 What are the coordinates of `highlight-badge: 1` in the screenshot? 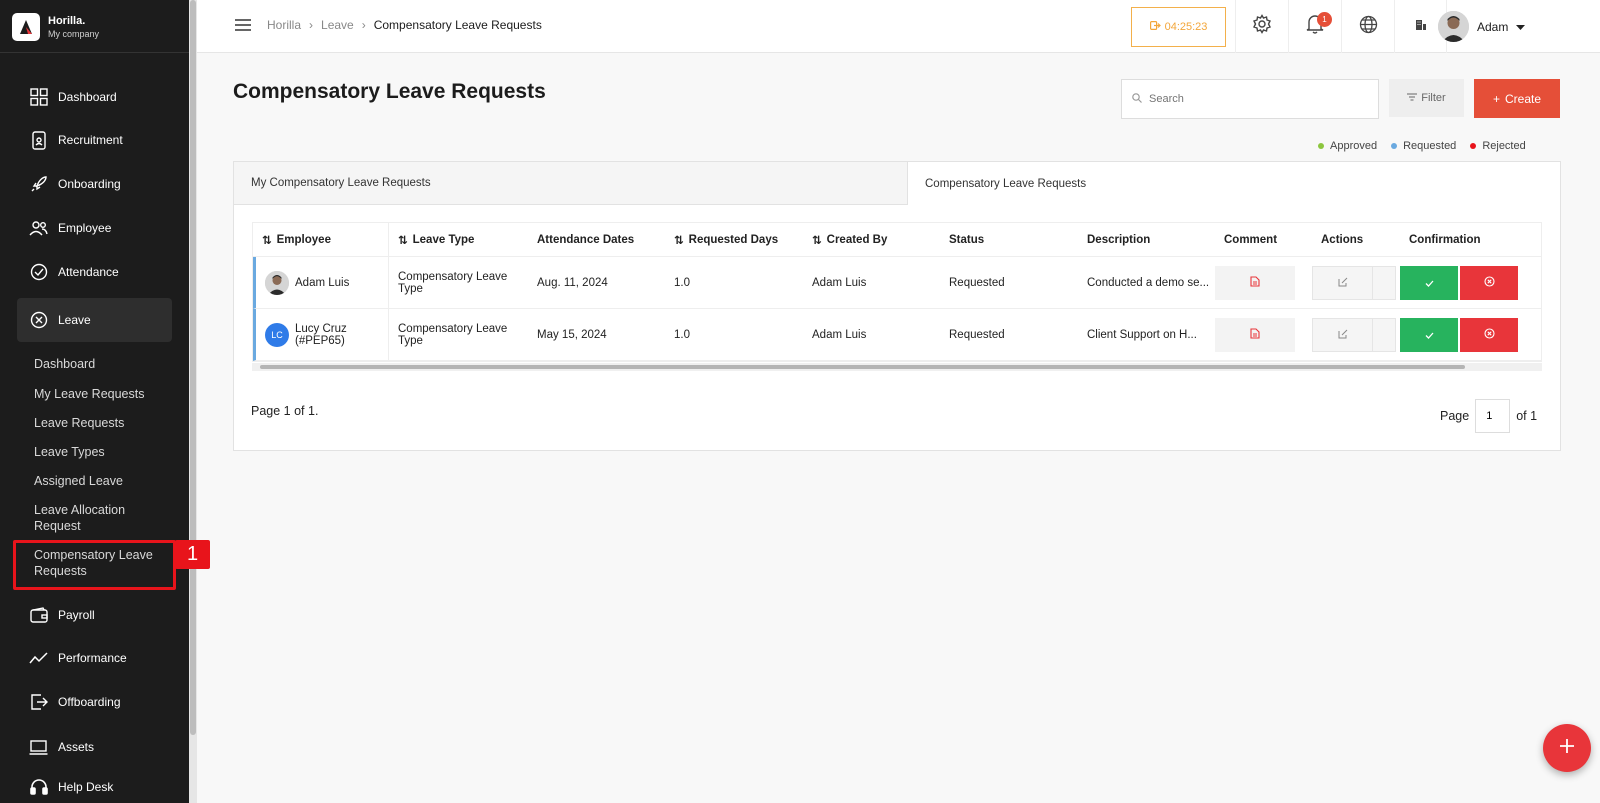 It's located at (192, 554).